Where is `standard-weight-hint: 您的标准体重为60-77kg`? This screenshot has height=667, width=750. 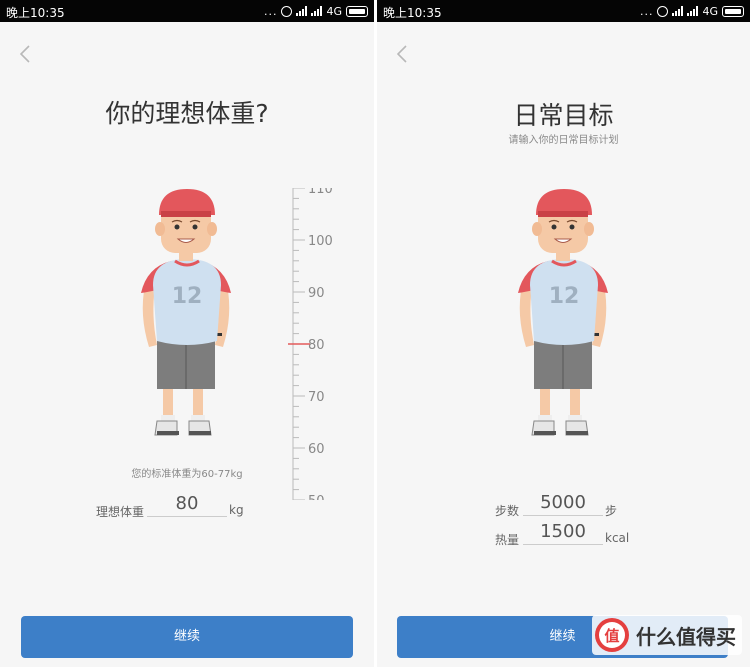
standard-weight-hint: 您的标准体重为60-77kg is located at coordinates (187, 474).